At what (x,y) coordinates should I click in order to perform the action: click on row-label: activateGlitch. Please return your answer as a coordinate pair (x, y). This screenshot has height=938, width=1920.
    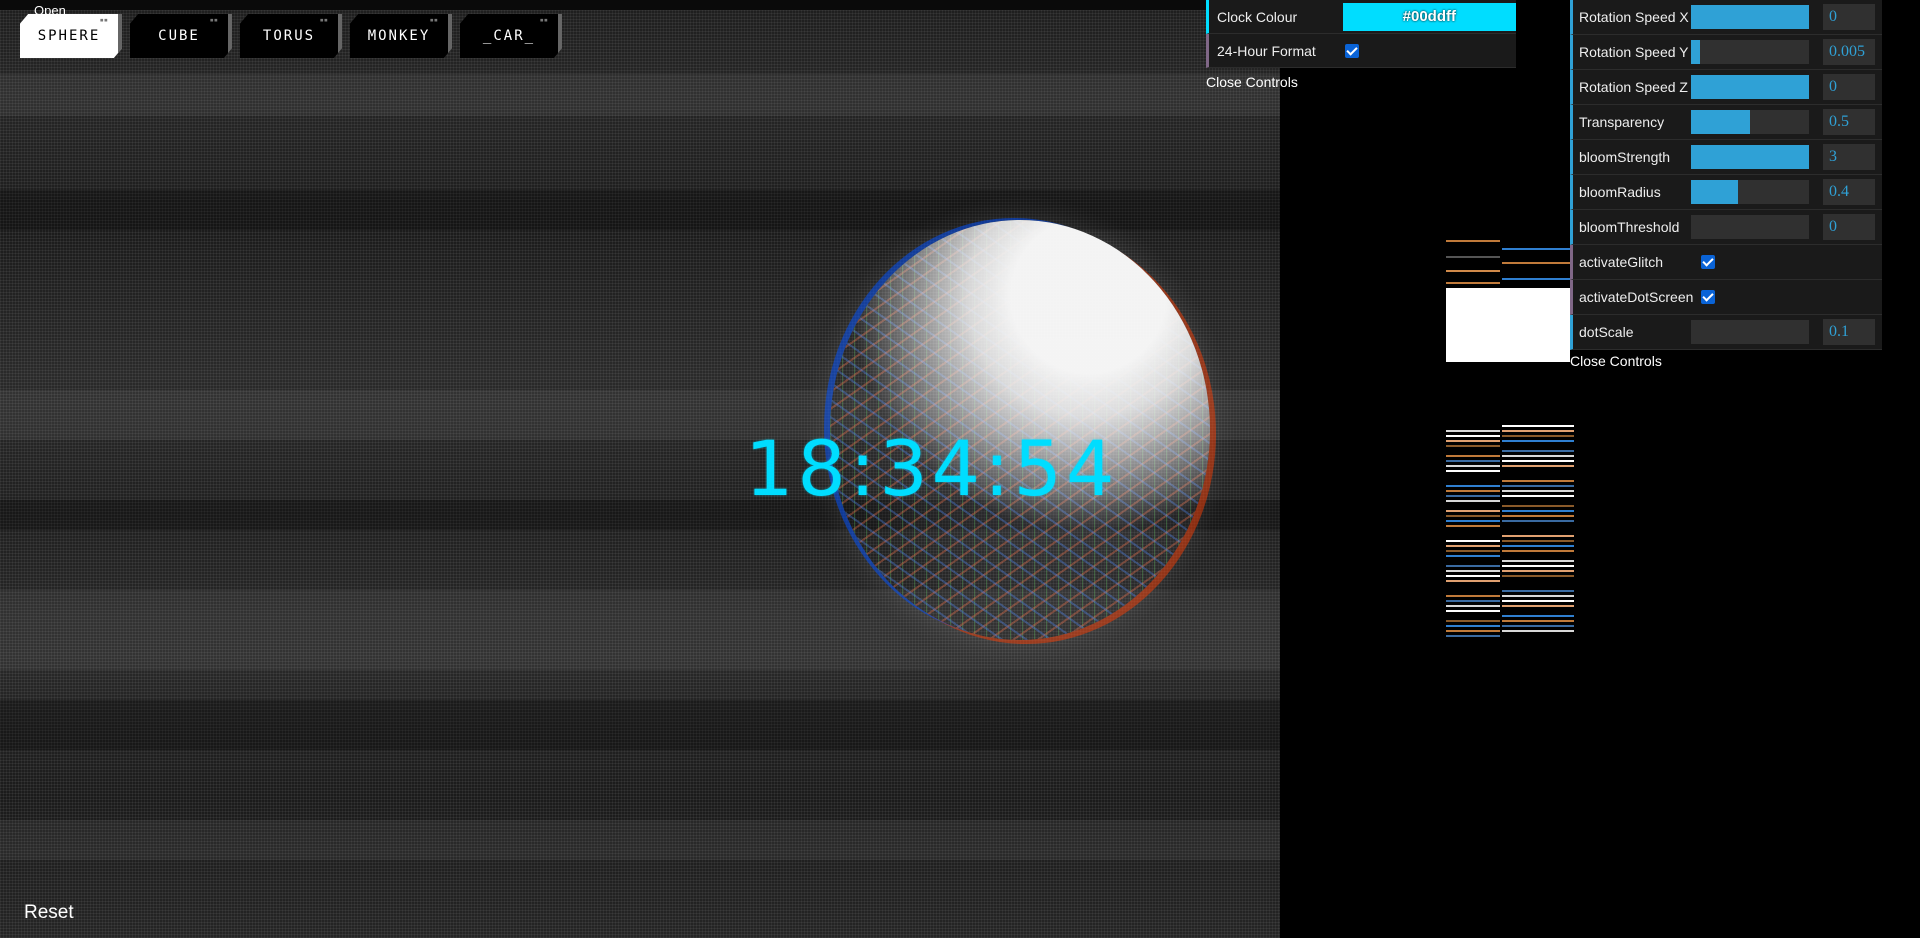
    Looking at the image, I should click on (1621, 262).